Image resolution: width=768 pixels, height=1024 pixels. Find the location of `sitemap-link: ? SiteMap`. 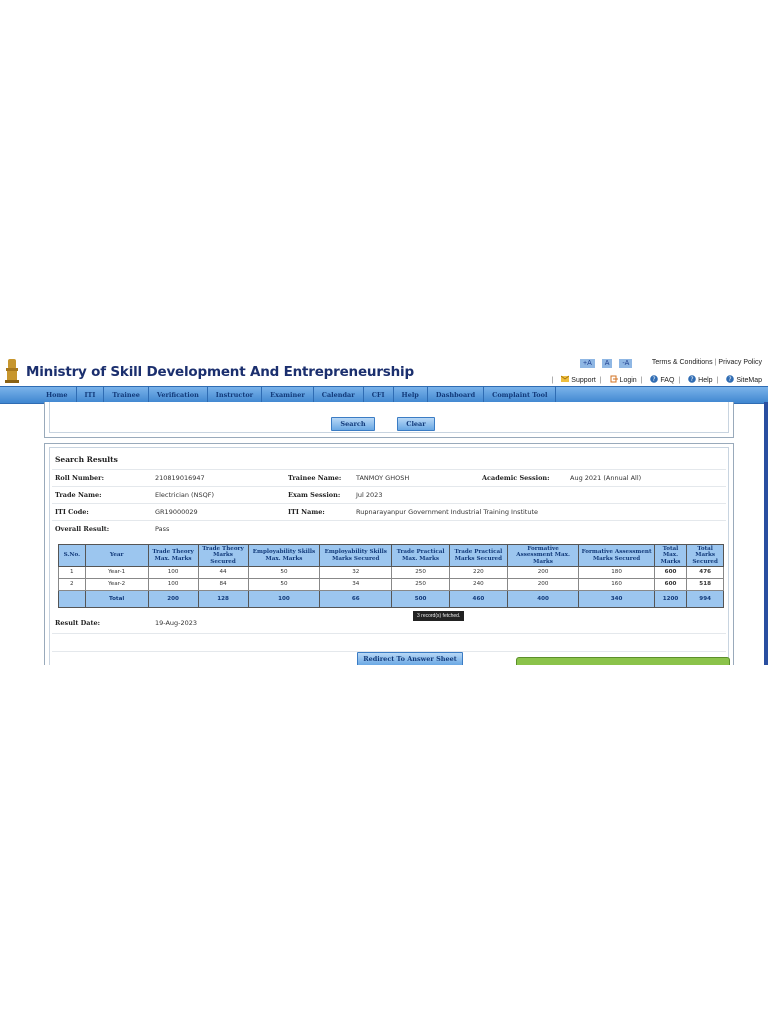

sitemap-link: ? SiteMap is located at coordinates (744, 379).